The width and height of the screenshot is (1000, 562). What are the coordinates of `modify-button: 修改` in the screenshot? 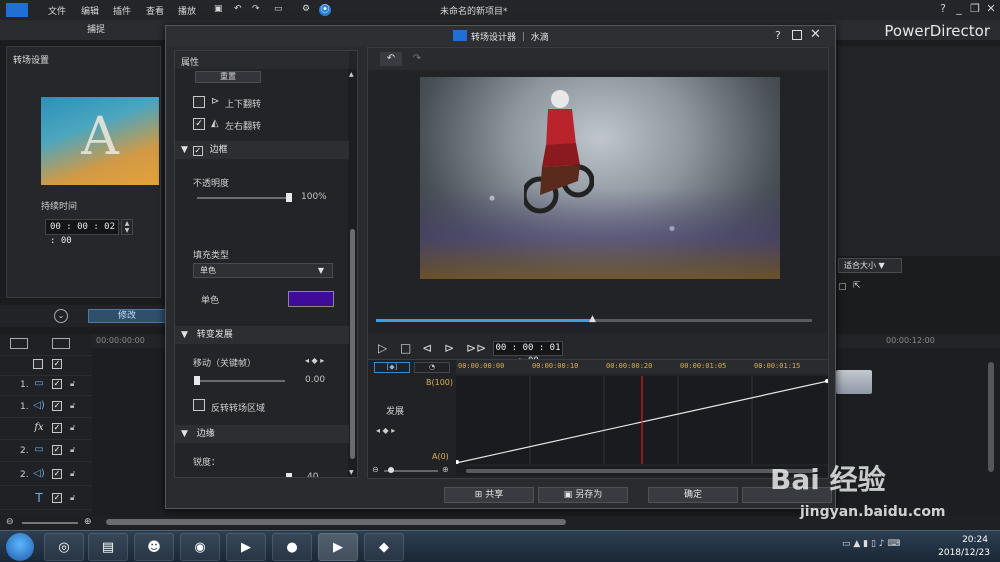 It's located at (127, 316).